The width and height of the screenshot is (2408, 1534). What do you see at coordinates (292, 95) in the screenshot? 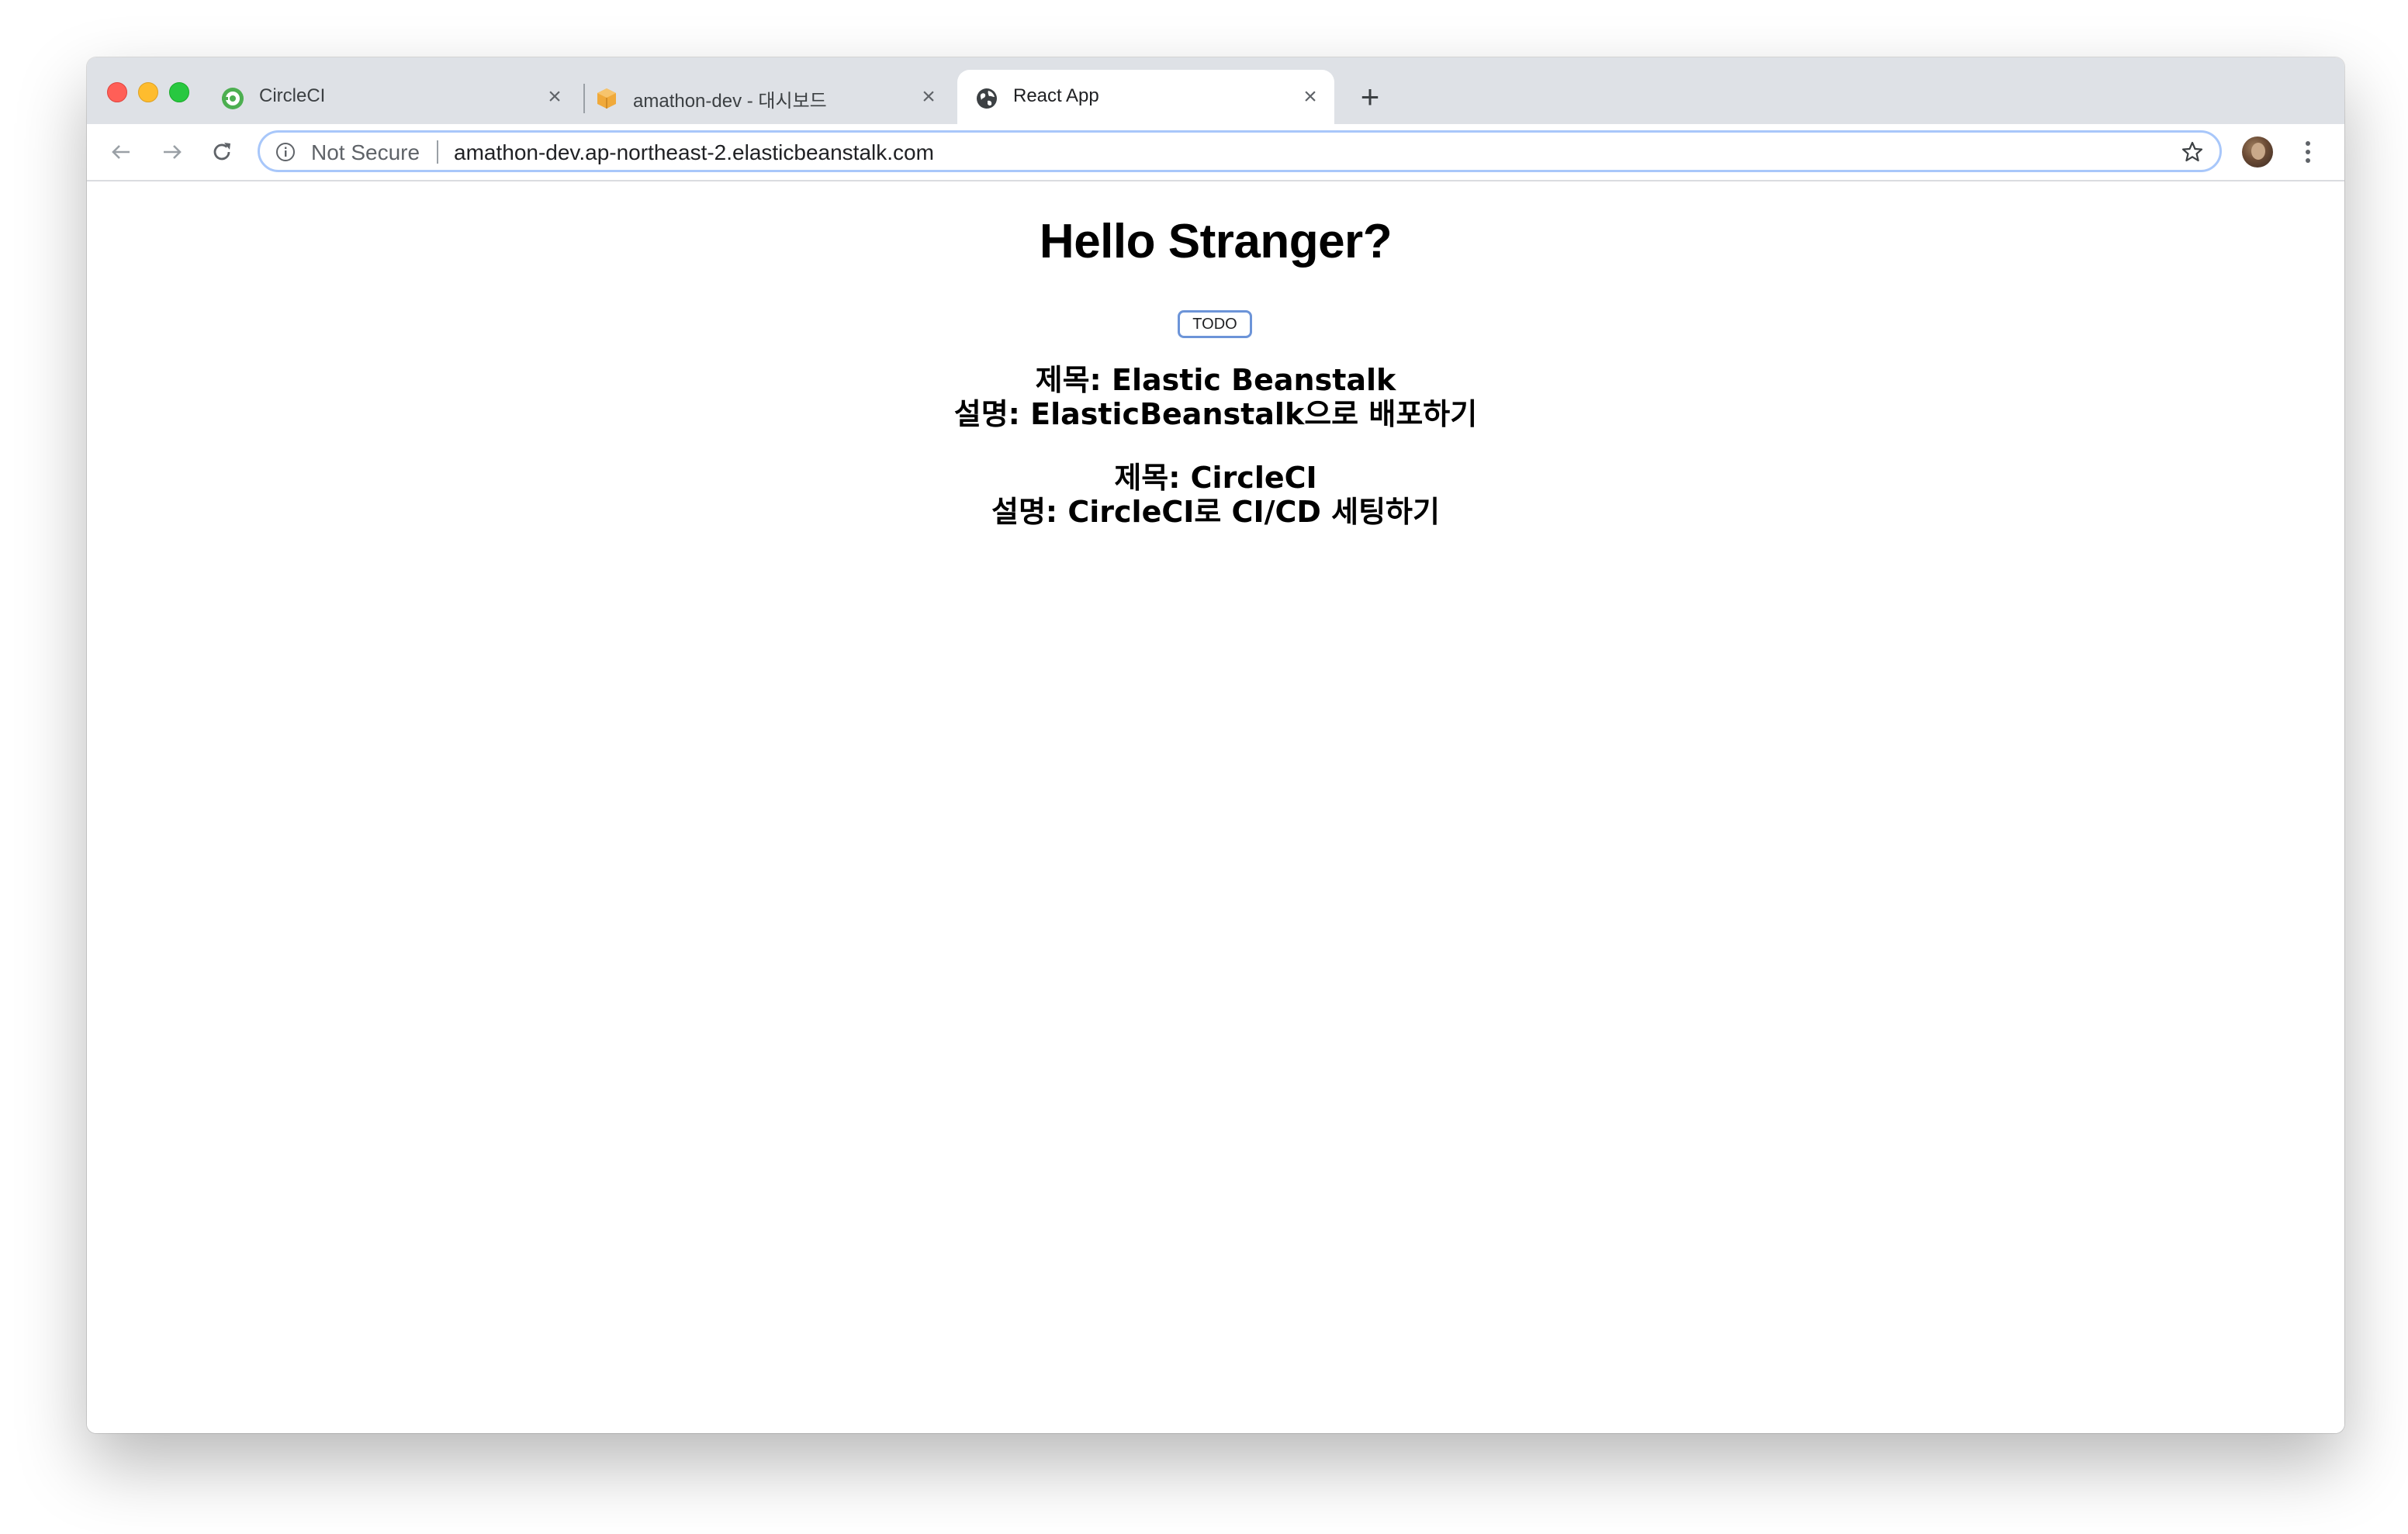
I see `tab-title: CircleCI` at bounding box center [292, 95].